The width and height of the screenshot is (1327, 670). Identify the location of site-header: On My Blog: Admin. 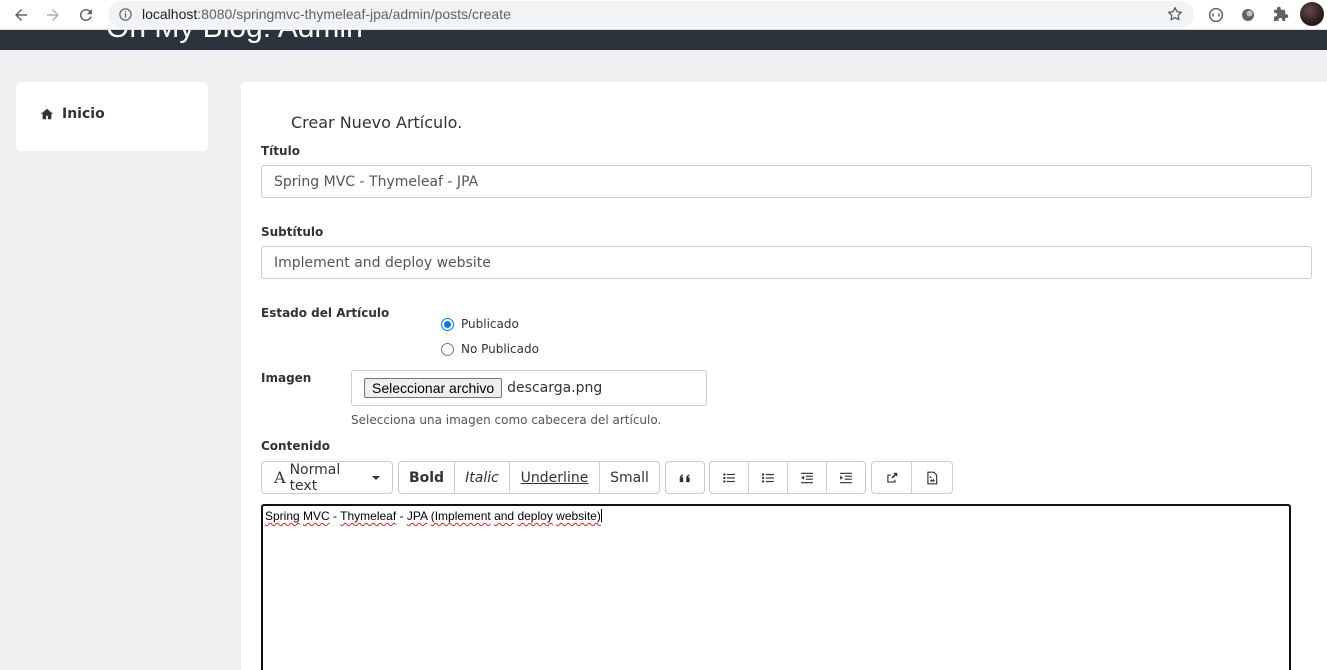
(663, 40).